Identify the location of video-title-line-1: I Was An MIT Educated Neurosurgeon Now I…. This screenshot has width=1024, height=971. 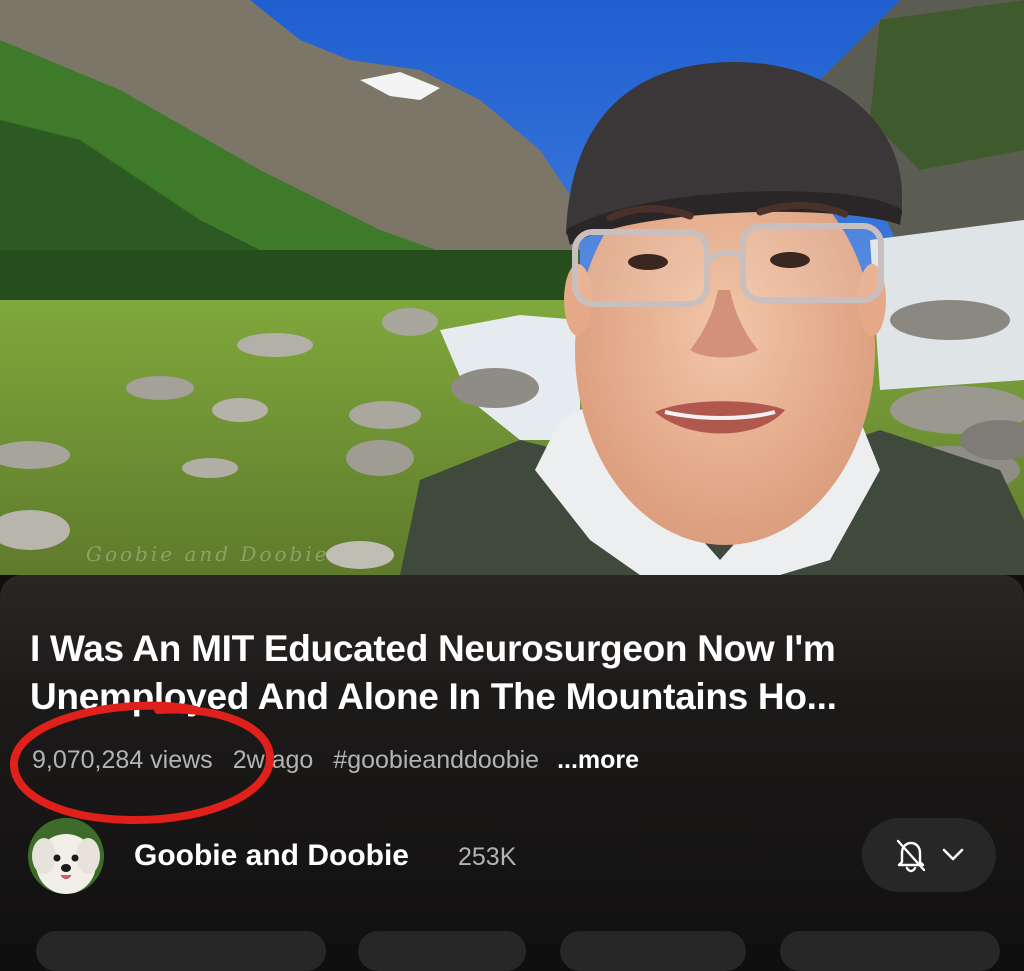
(433, 648).